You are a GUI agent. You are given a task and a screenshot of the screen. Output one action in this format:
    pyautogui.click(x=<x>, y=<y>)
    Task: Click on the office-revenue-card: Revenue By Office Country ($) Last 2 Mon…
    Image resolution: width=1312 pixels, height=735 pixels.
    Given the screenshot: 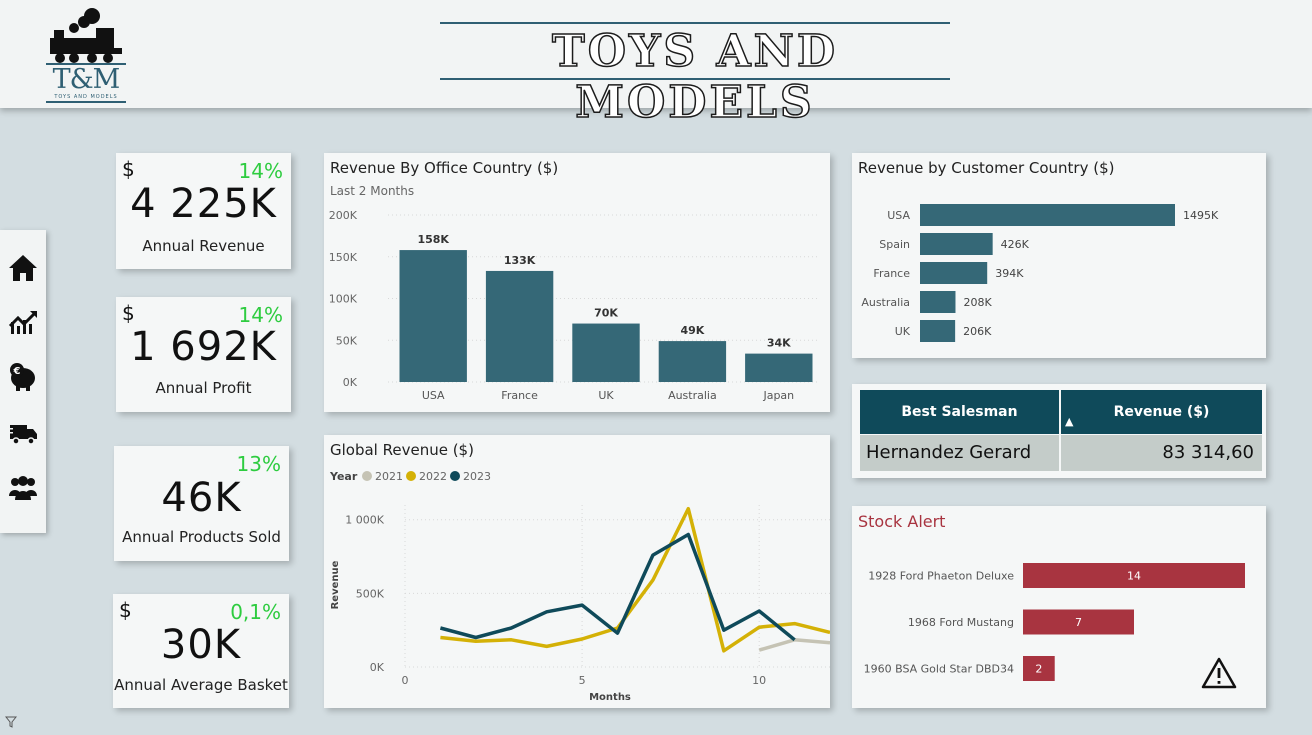 What is the action you would take?
    pyautogui.click(x=577, y=282)
    